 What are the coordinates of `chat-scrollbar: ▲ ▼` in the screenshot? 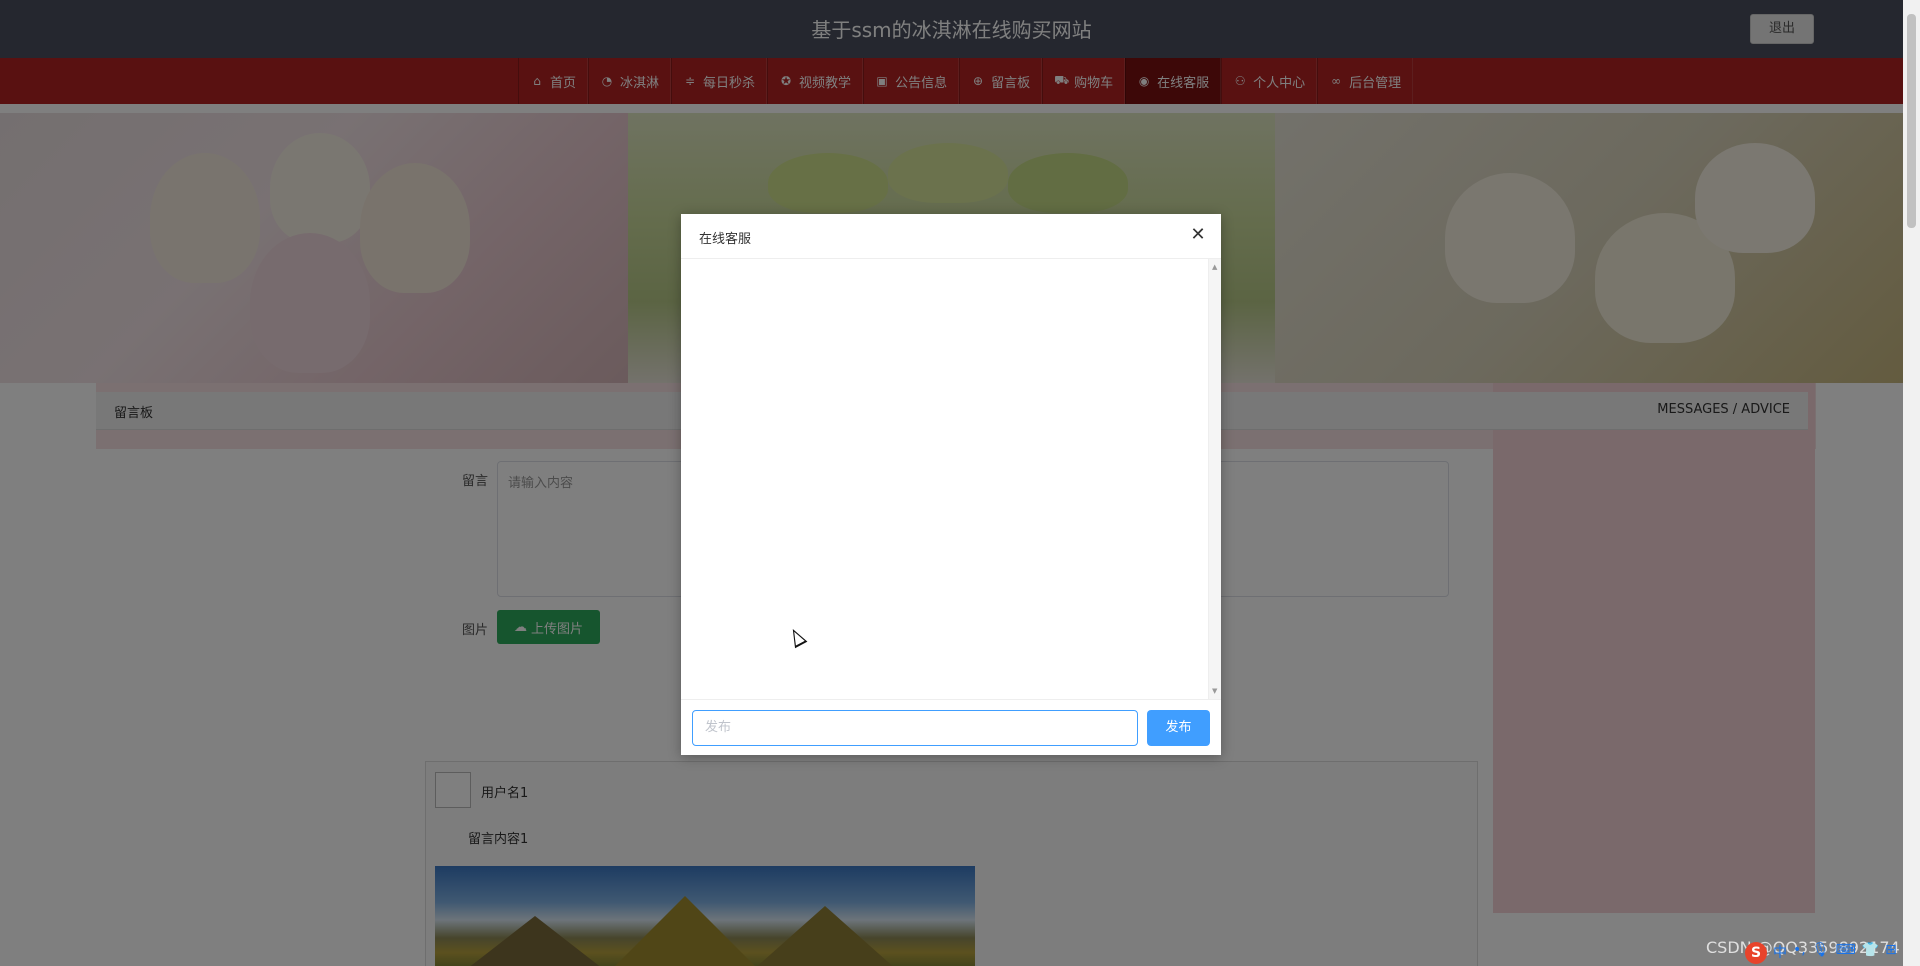 It's located at (1214, 479).